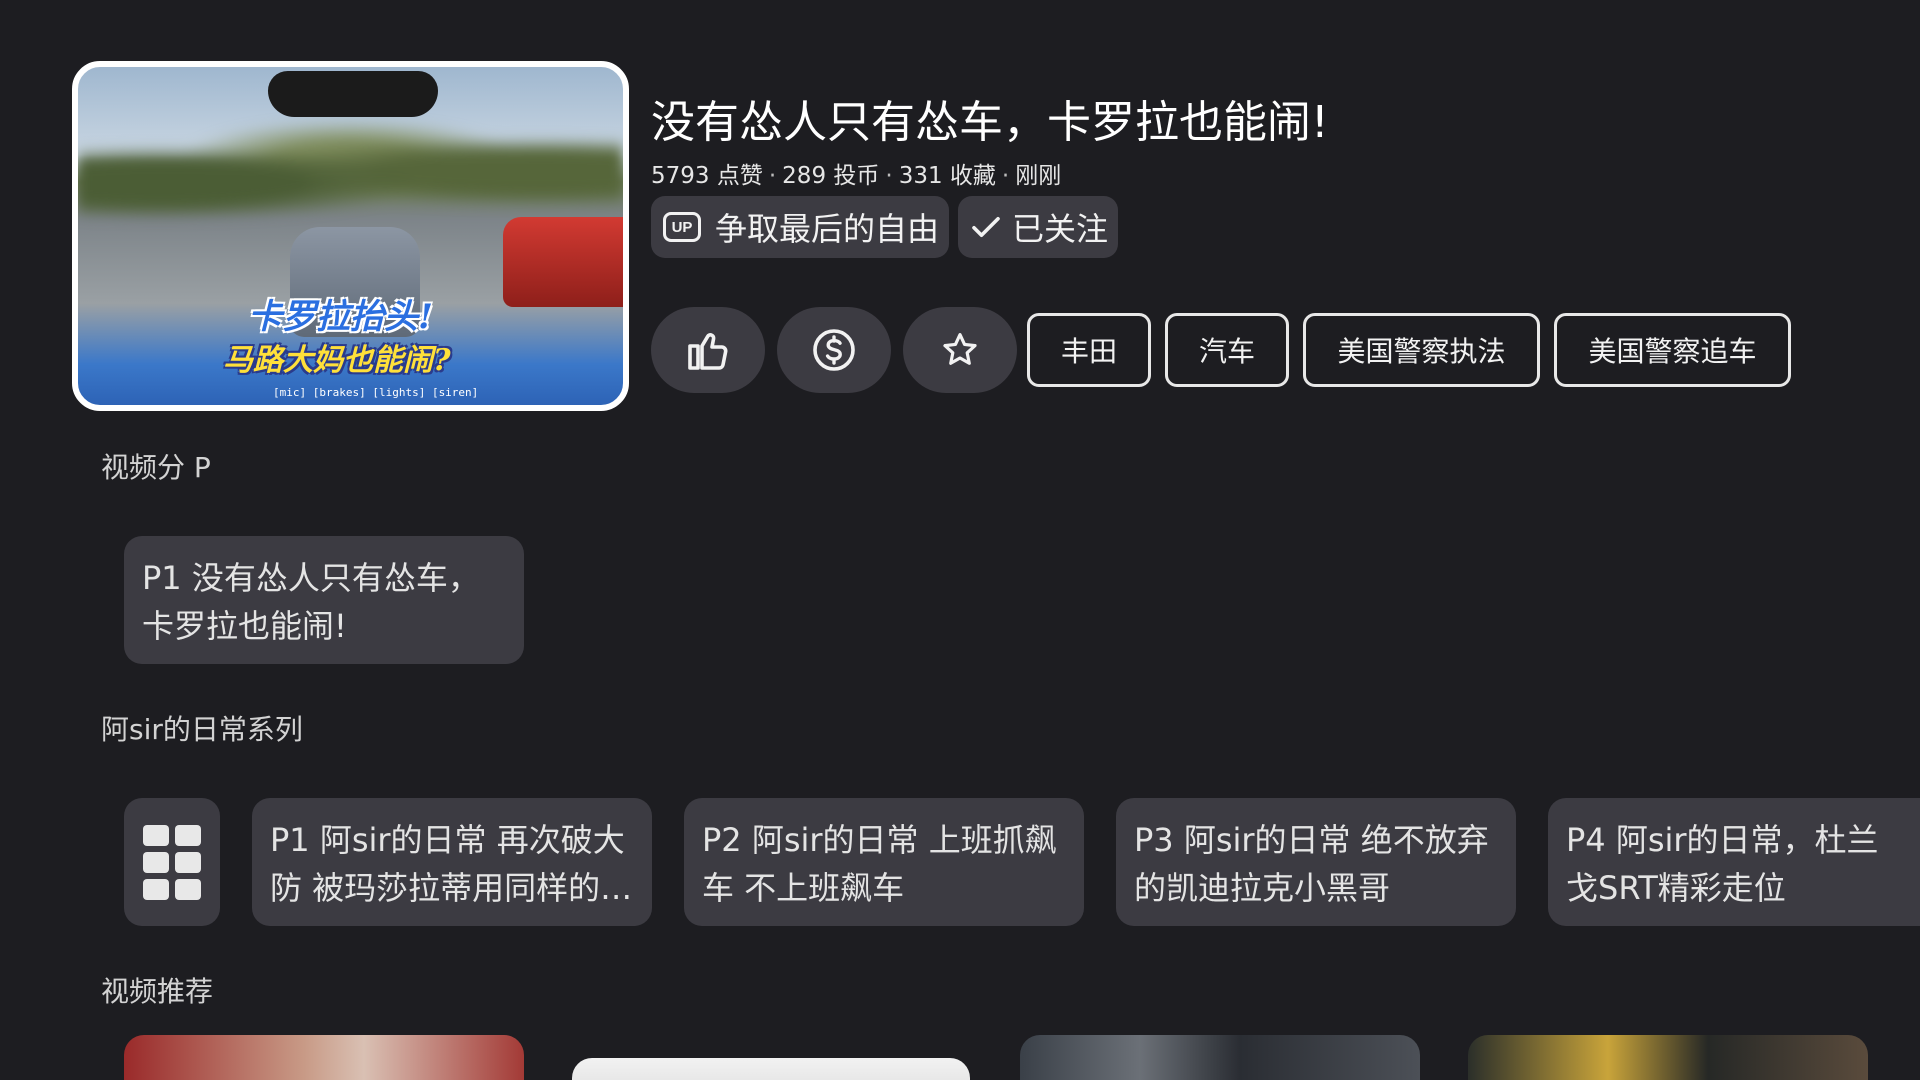 This screenshot has height=1080, width=1920. I want to click on up-badge-icon: UP, so click(682, 227).